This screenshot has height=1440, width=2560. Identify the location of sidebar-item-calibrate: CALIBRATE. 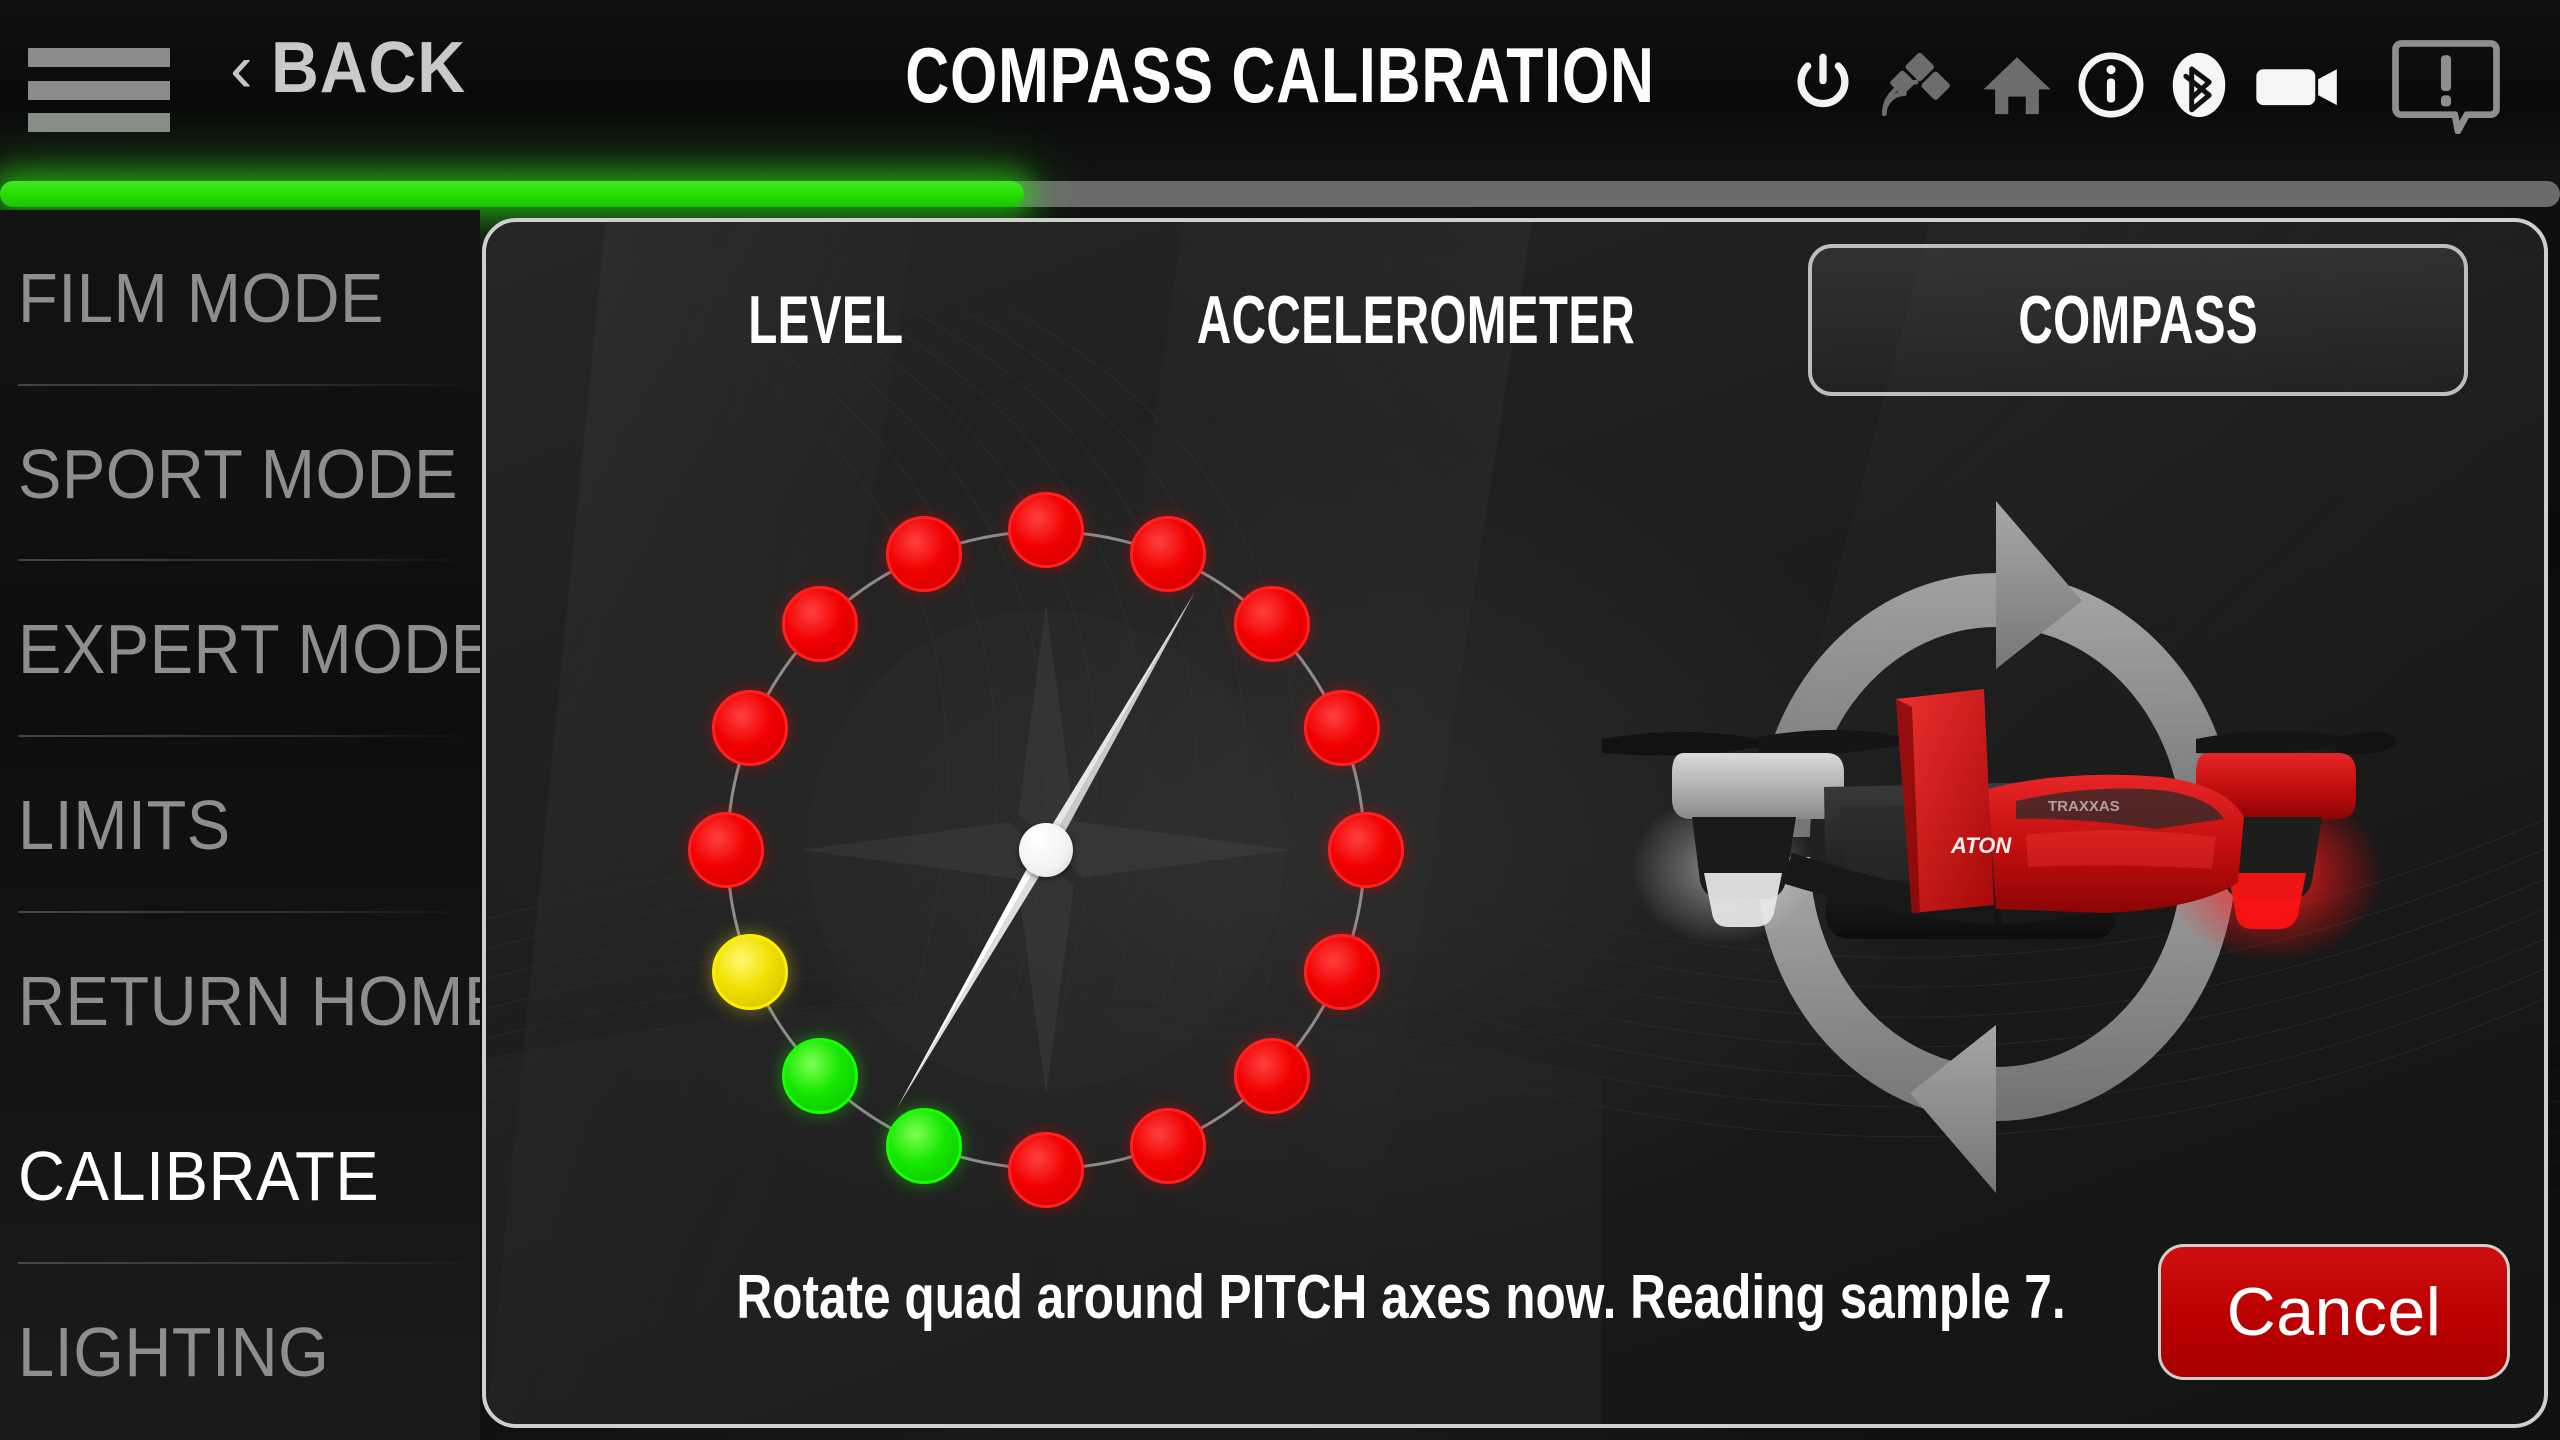
(240, 1176).